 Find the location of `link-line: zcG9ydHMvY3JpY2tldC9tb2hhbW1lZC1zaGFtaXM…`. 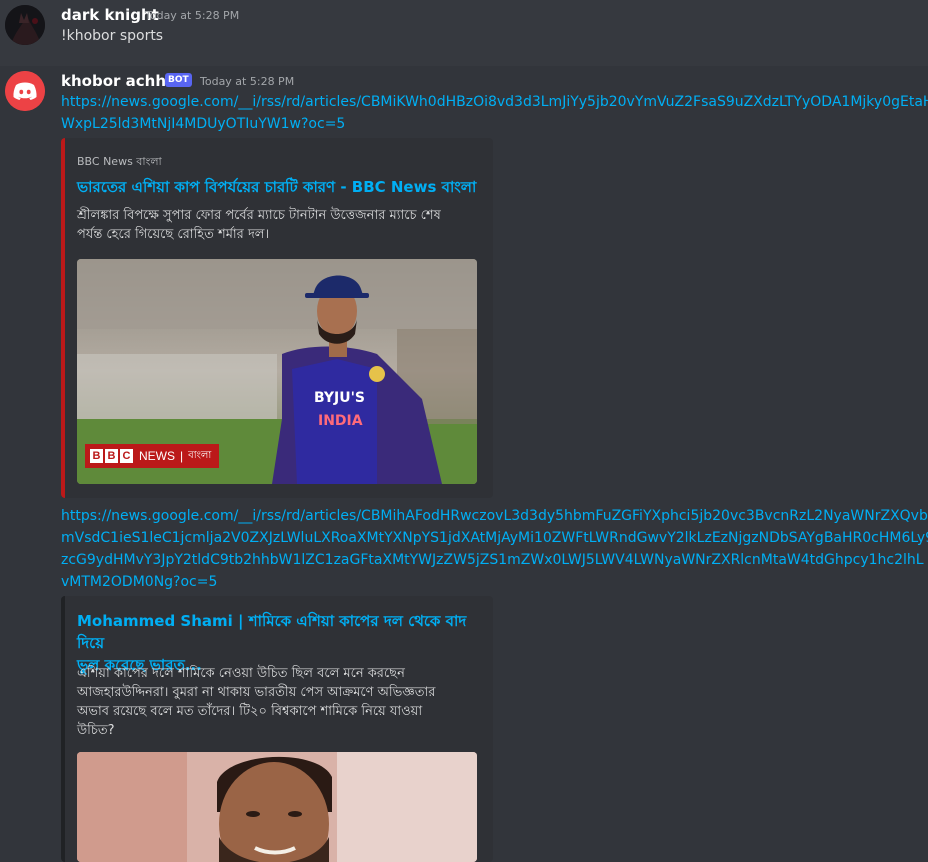

link-line: zcG9ydHMvY3JpY2tldC9tb2hhbW1lZC1zaGFtaXM… is located at coordinates (492, 560).